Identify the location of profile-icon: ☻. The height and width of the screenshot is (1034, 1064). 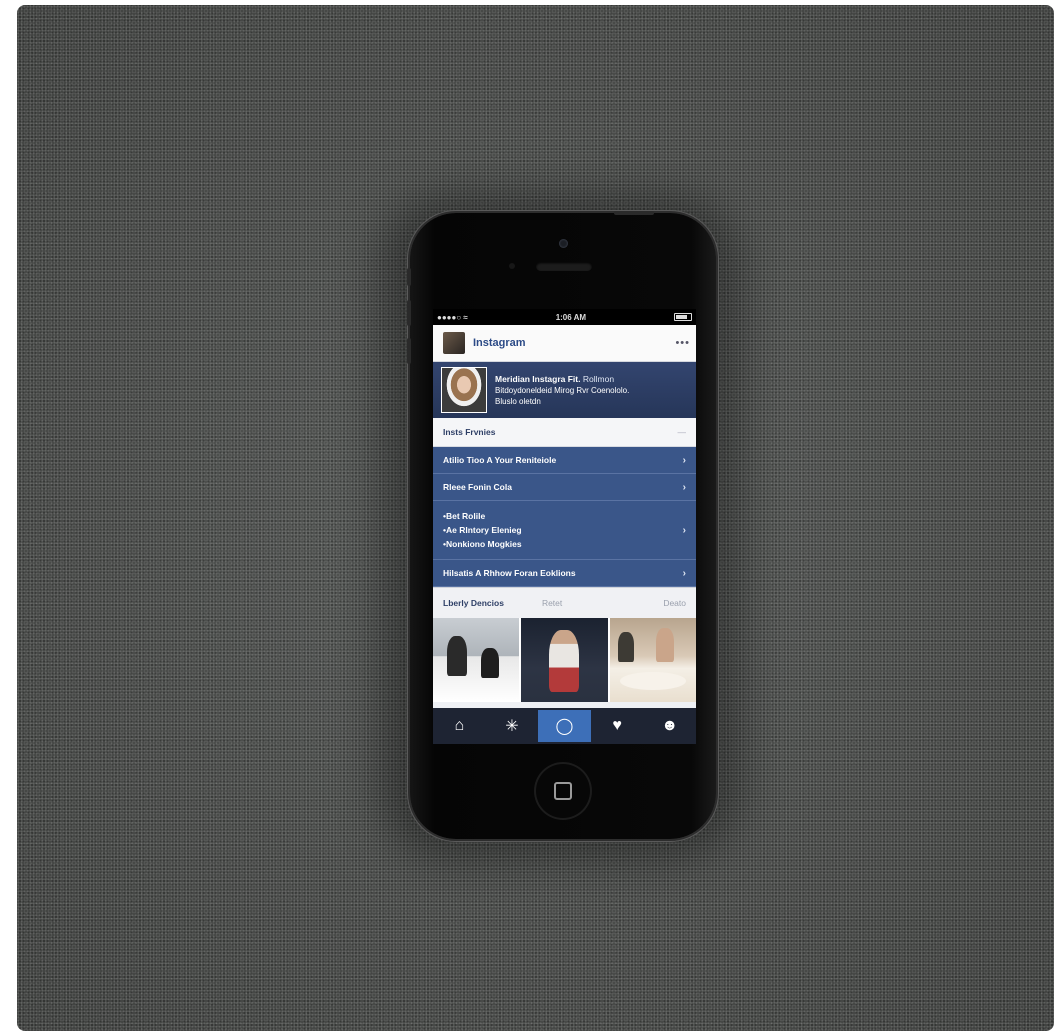
(670, 725).